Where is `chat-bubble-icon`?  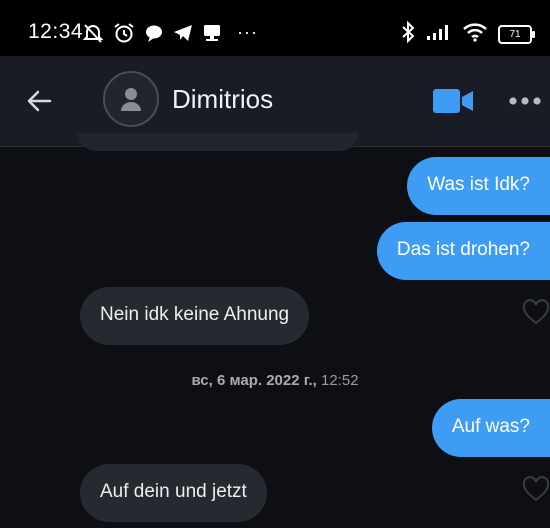 chat-bubble-icon is located at coordinates (154, 35).